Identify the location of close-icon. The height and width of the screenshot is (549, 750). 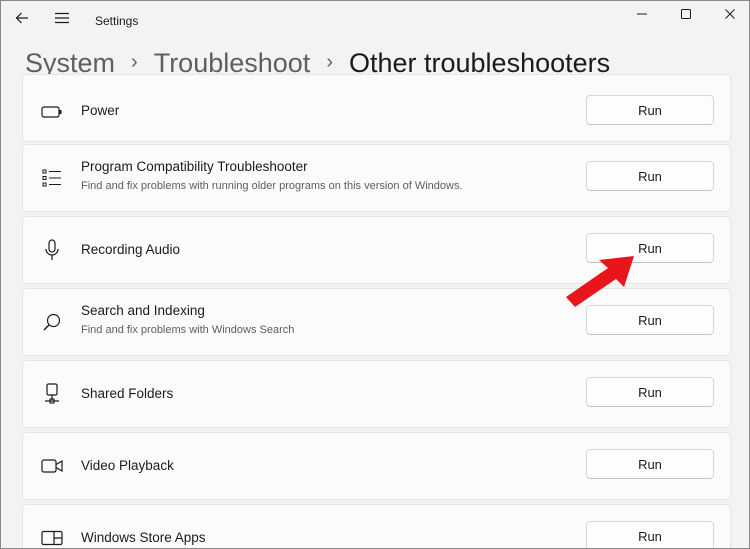
(730, 16).